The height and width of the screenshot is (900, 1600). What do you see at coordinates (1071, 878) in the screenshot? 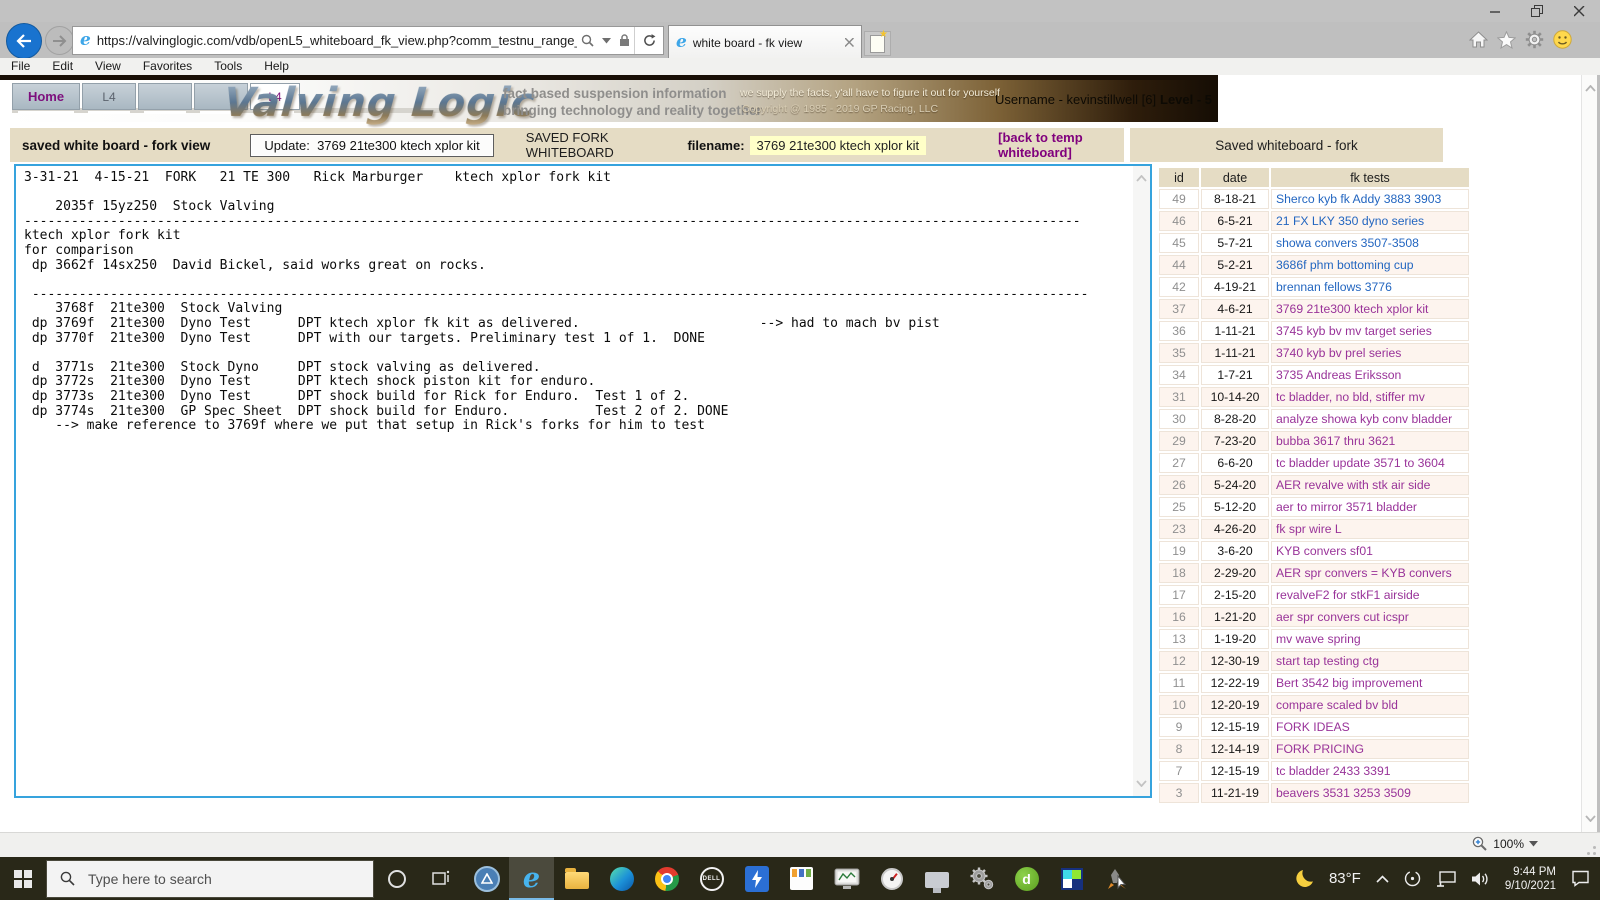
I see `pixel-tool-icon` at bounding box center [1071, 878].